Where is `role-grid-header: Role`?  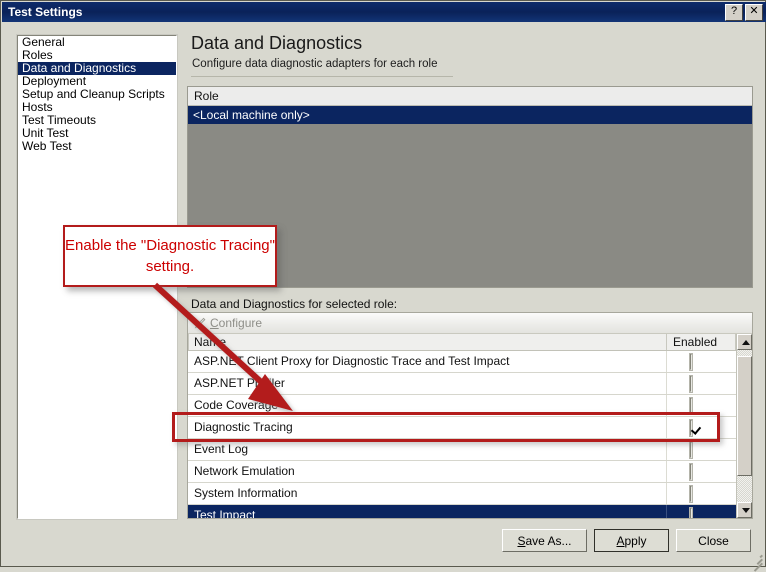
role-grid-header: Role is located at coordinates (470, 96).